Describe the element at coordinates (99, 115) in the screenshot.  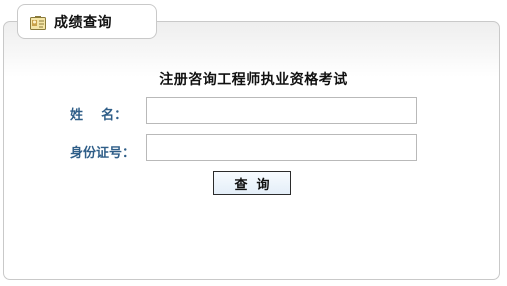
I see `name-label: 姓 名：` at that location.